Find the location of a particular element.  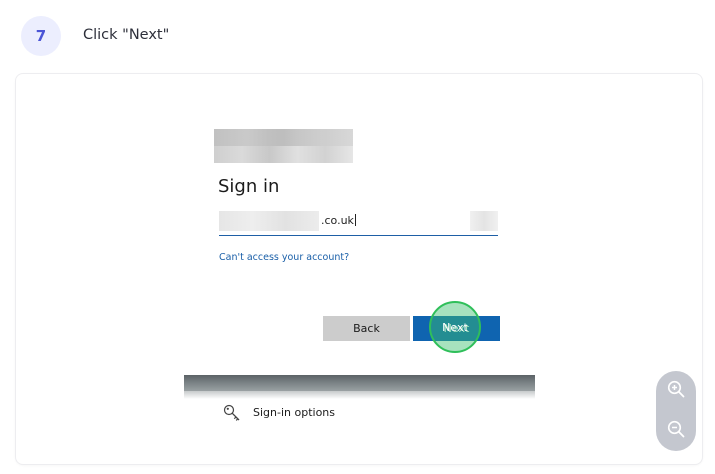

click-highlight-label: Next is located at coordinates (455, 327).